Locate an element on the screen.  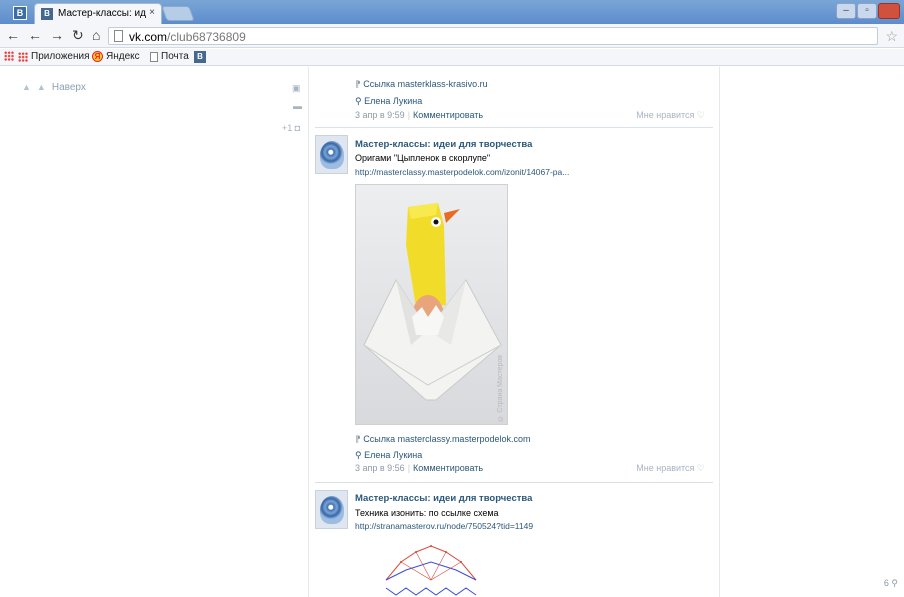
bookmark-apps: Приложения is located at coordinates (54, 56).